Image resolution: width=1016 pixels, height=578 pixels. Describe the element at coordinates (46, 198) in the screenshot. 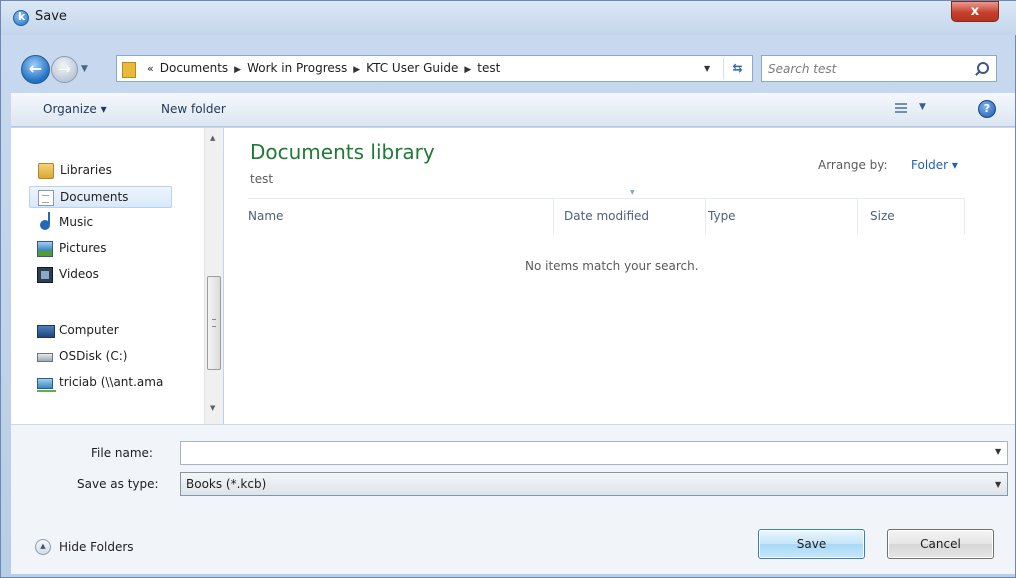

I see `documents-icon` at that location.